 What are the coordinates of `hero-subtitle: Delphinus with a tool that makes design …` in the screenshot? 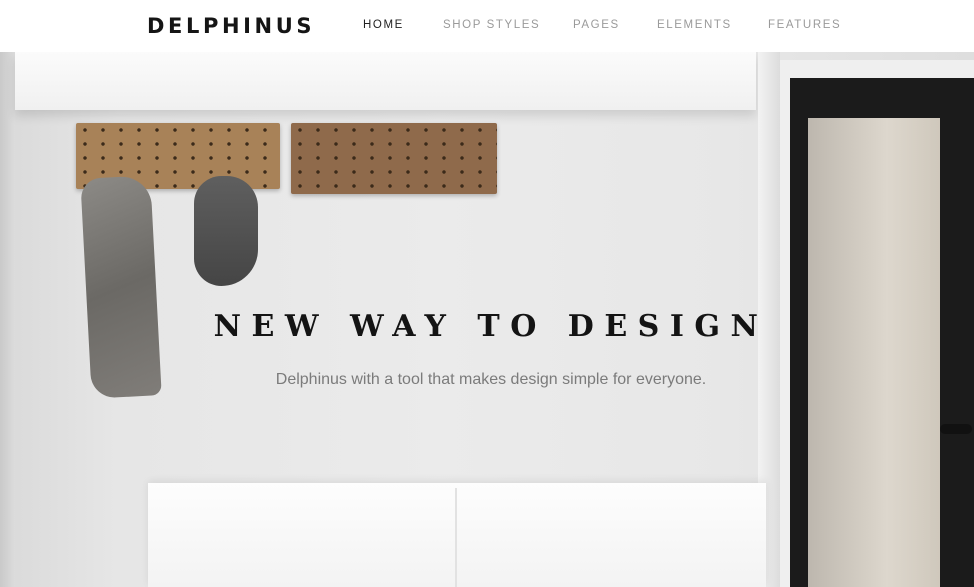 It's located at (491, 379).